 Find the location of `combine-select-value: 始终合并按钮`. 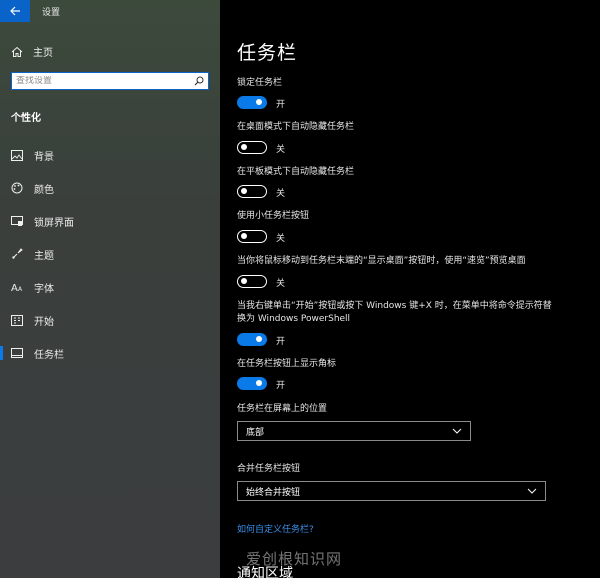

combine-select-value: 始终合并按钮 is located at coordinates (273, 492).